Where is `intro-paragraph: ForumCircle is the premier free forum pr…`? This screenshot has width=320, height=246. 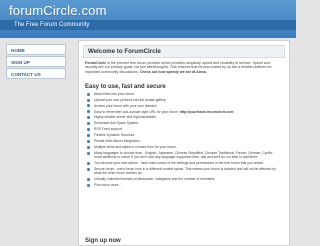 intro-paragraph: ForumCircle is the premier free forum pr… is located at coordinates (184, 67).